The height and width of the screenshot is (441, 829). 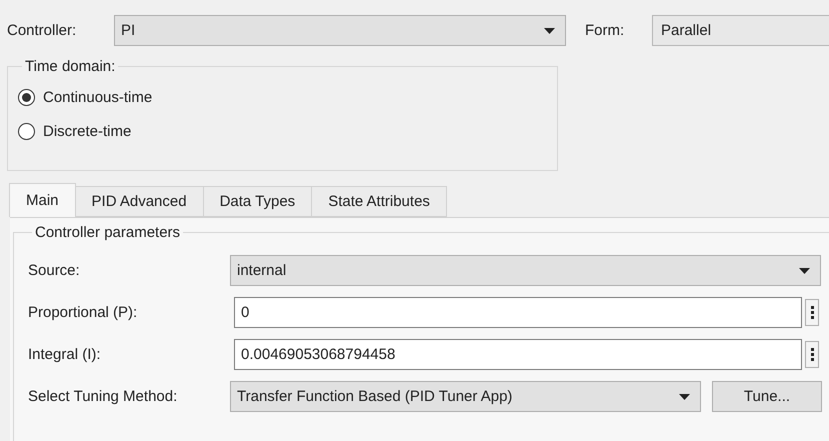 I want to click on form-label: Form:, so click(x=605, y=30).